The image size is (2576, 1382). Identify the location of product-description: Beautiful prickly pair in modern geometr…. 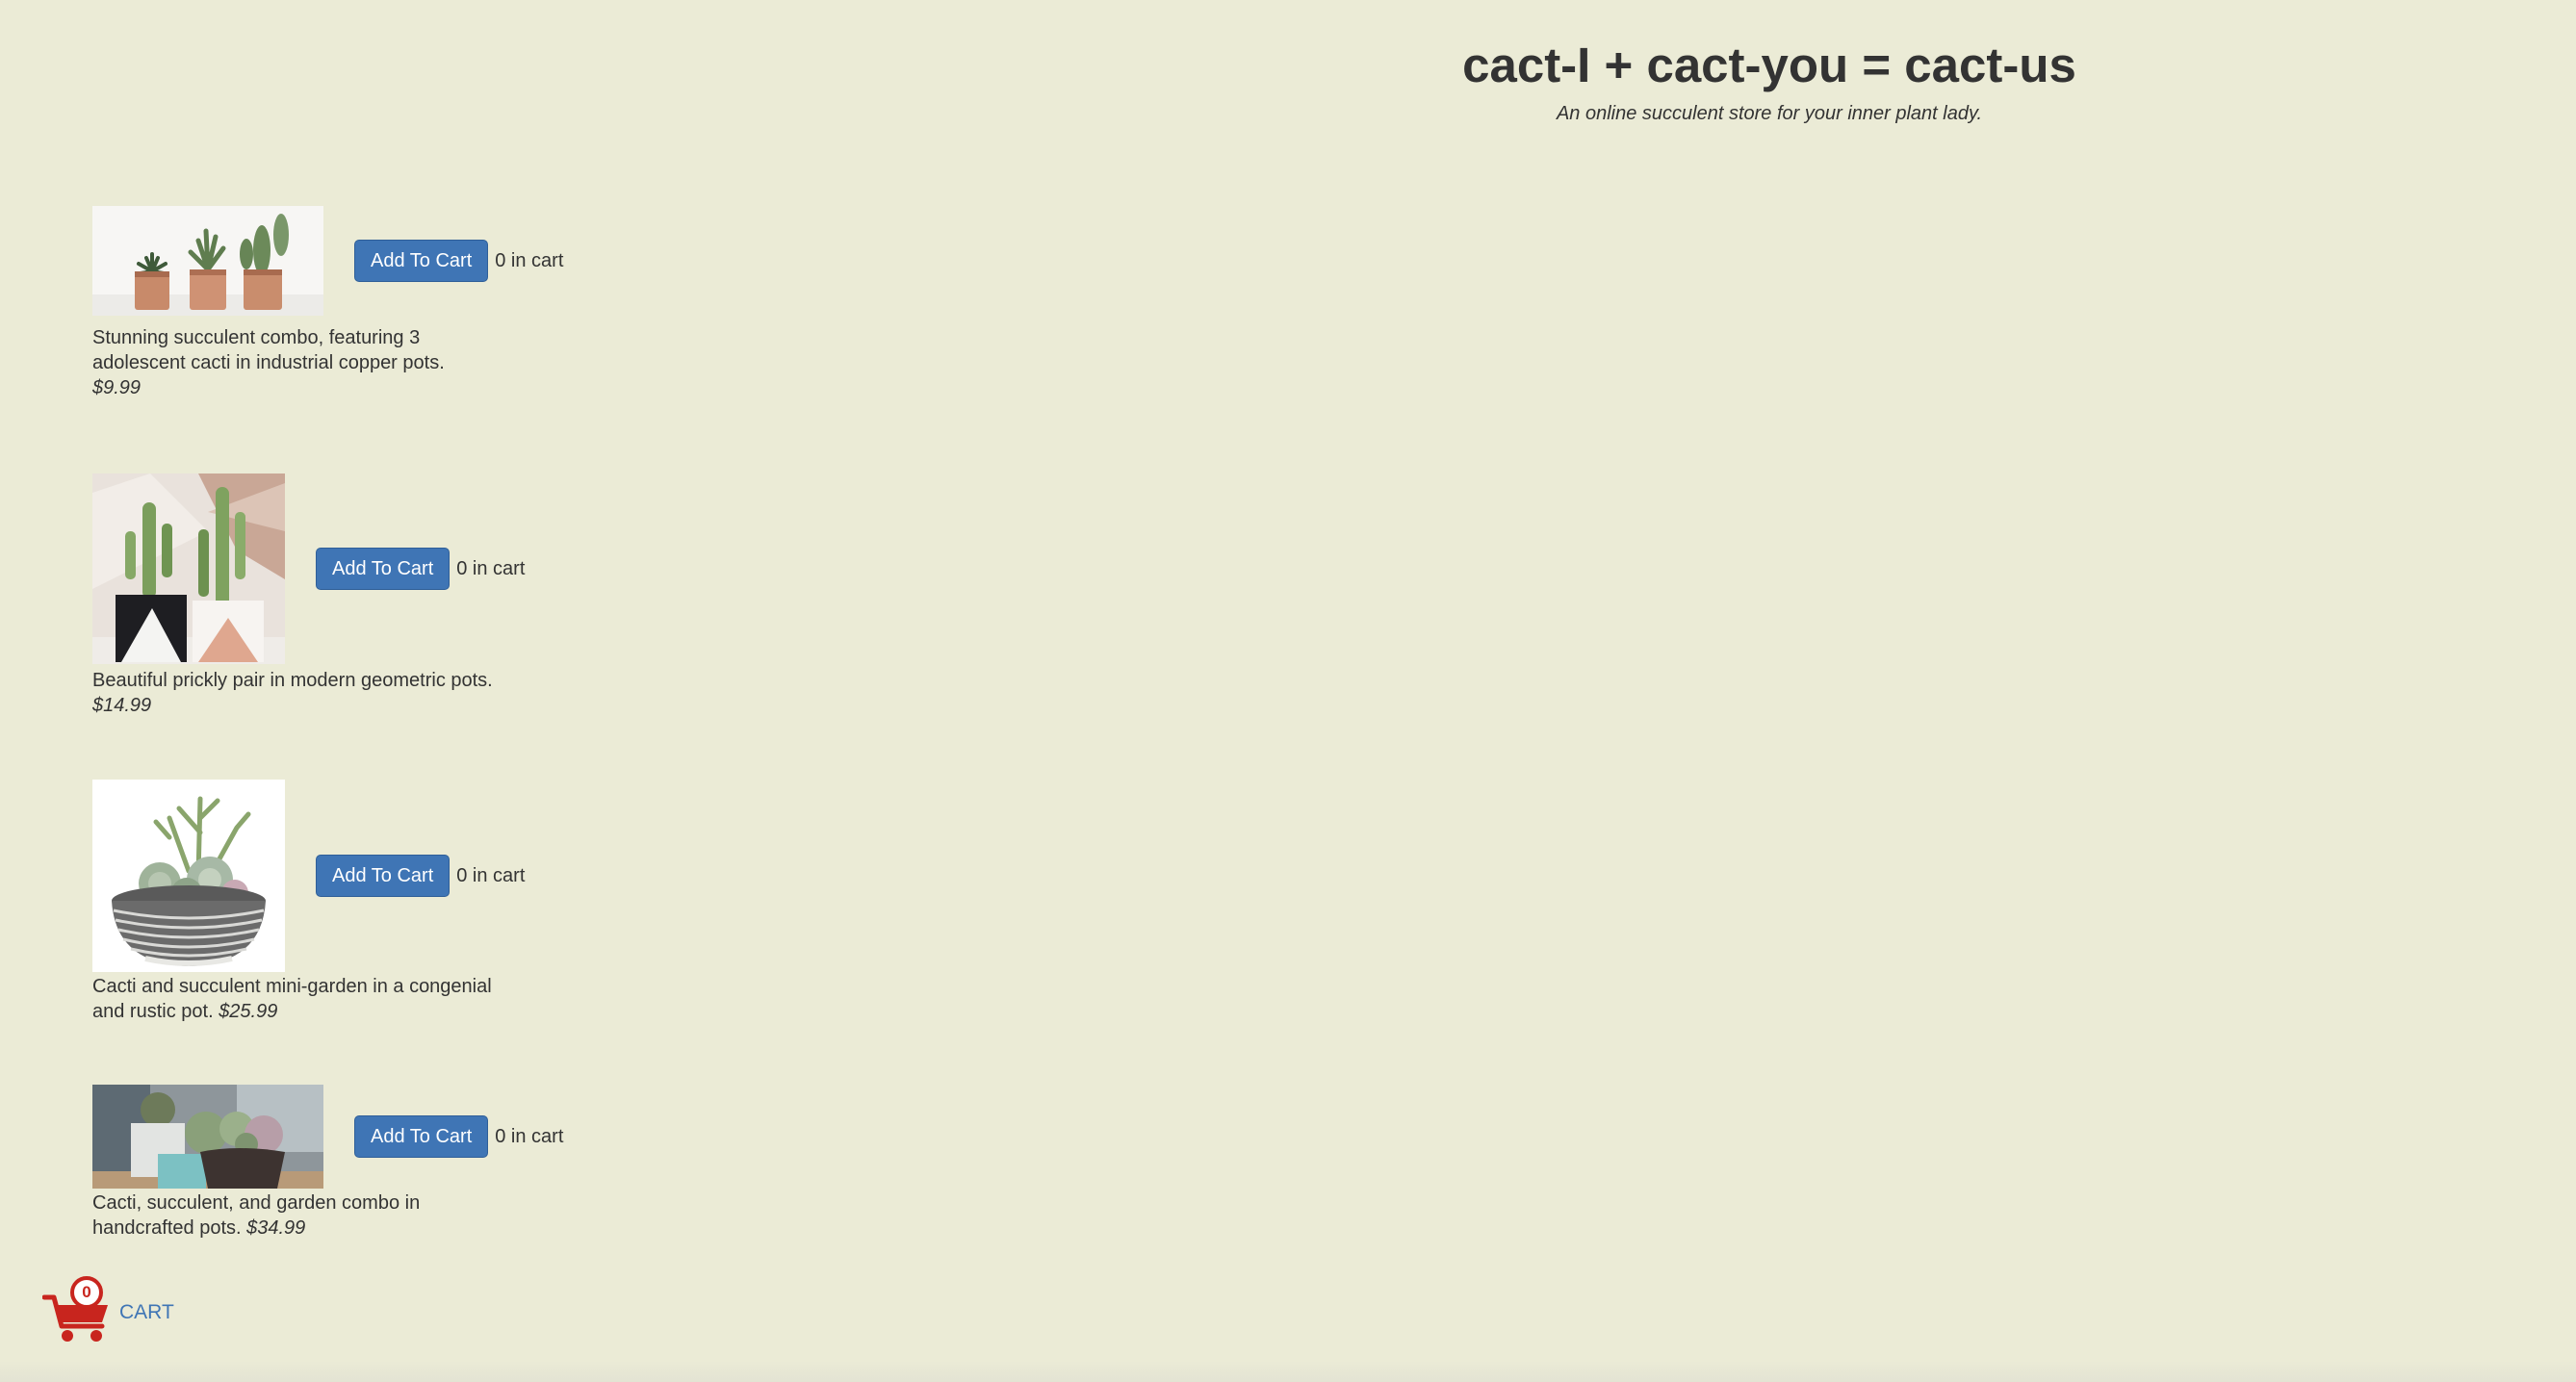
(304, 693).